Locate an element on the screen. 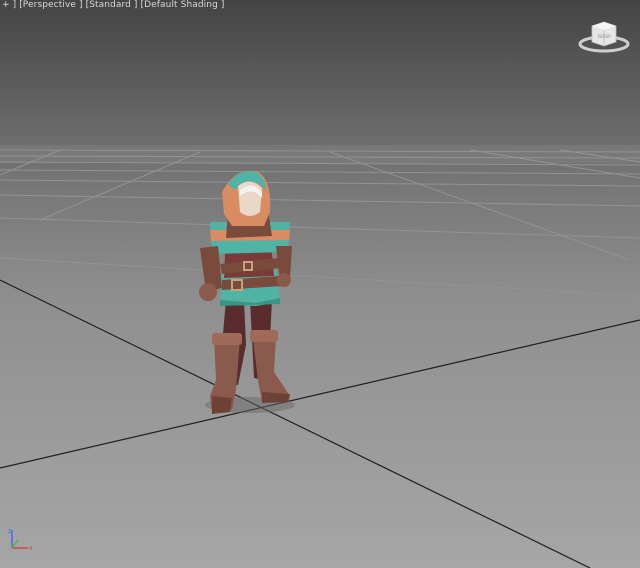 This screenshot has height=568, width=640. y-axis-icon is located at coordinates (15, 544).